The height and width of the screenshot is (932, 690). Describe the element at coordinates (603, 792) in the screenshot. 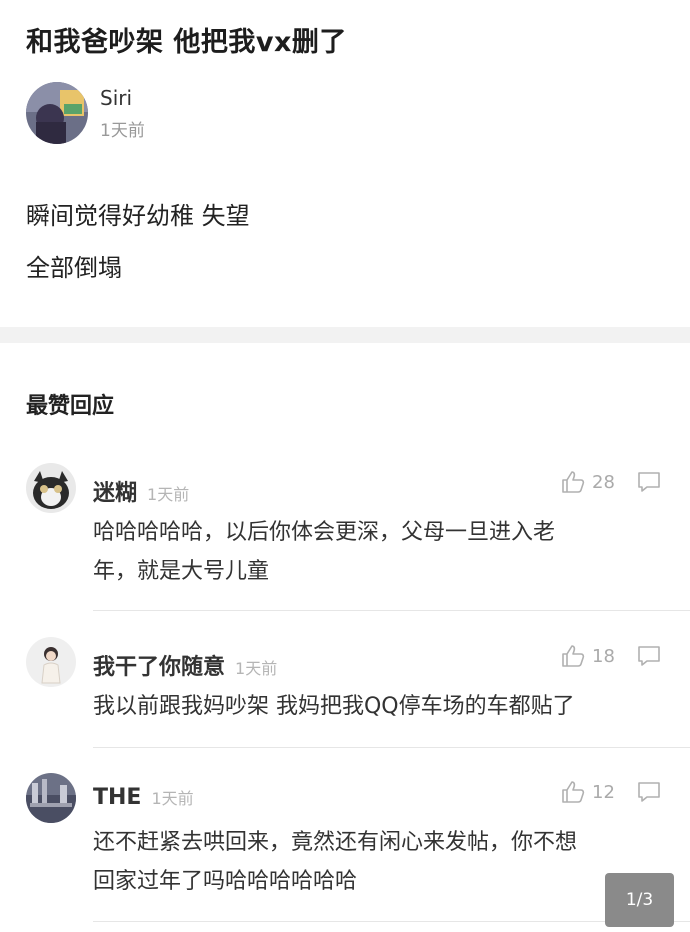

I see `like-count: 12` at that location.